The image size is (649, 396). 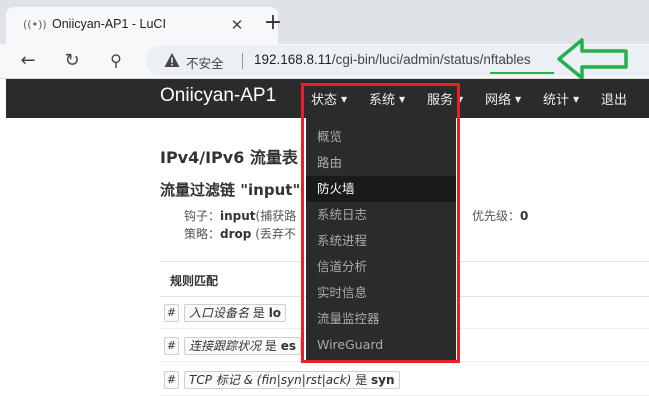 What do you see at coordinates (225, 346) in the screenshot?
I see `rule-field: 连接跟踪状况` at bounding box center [225, 346].